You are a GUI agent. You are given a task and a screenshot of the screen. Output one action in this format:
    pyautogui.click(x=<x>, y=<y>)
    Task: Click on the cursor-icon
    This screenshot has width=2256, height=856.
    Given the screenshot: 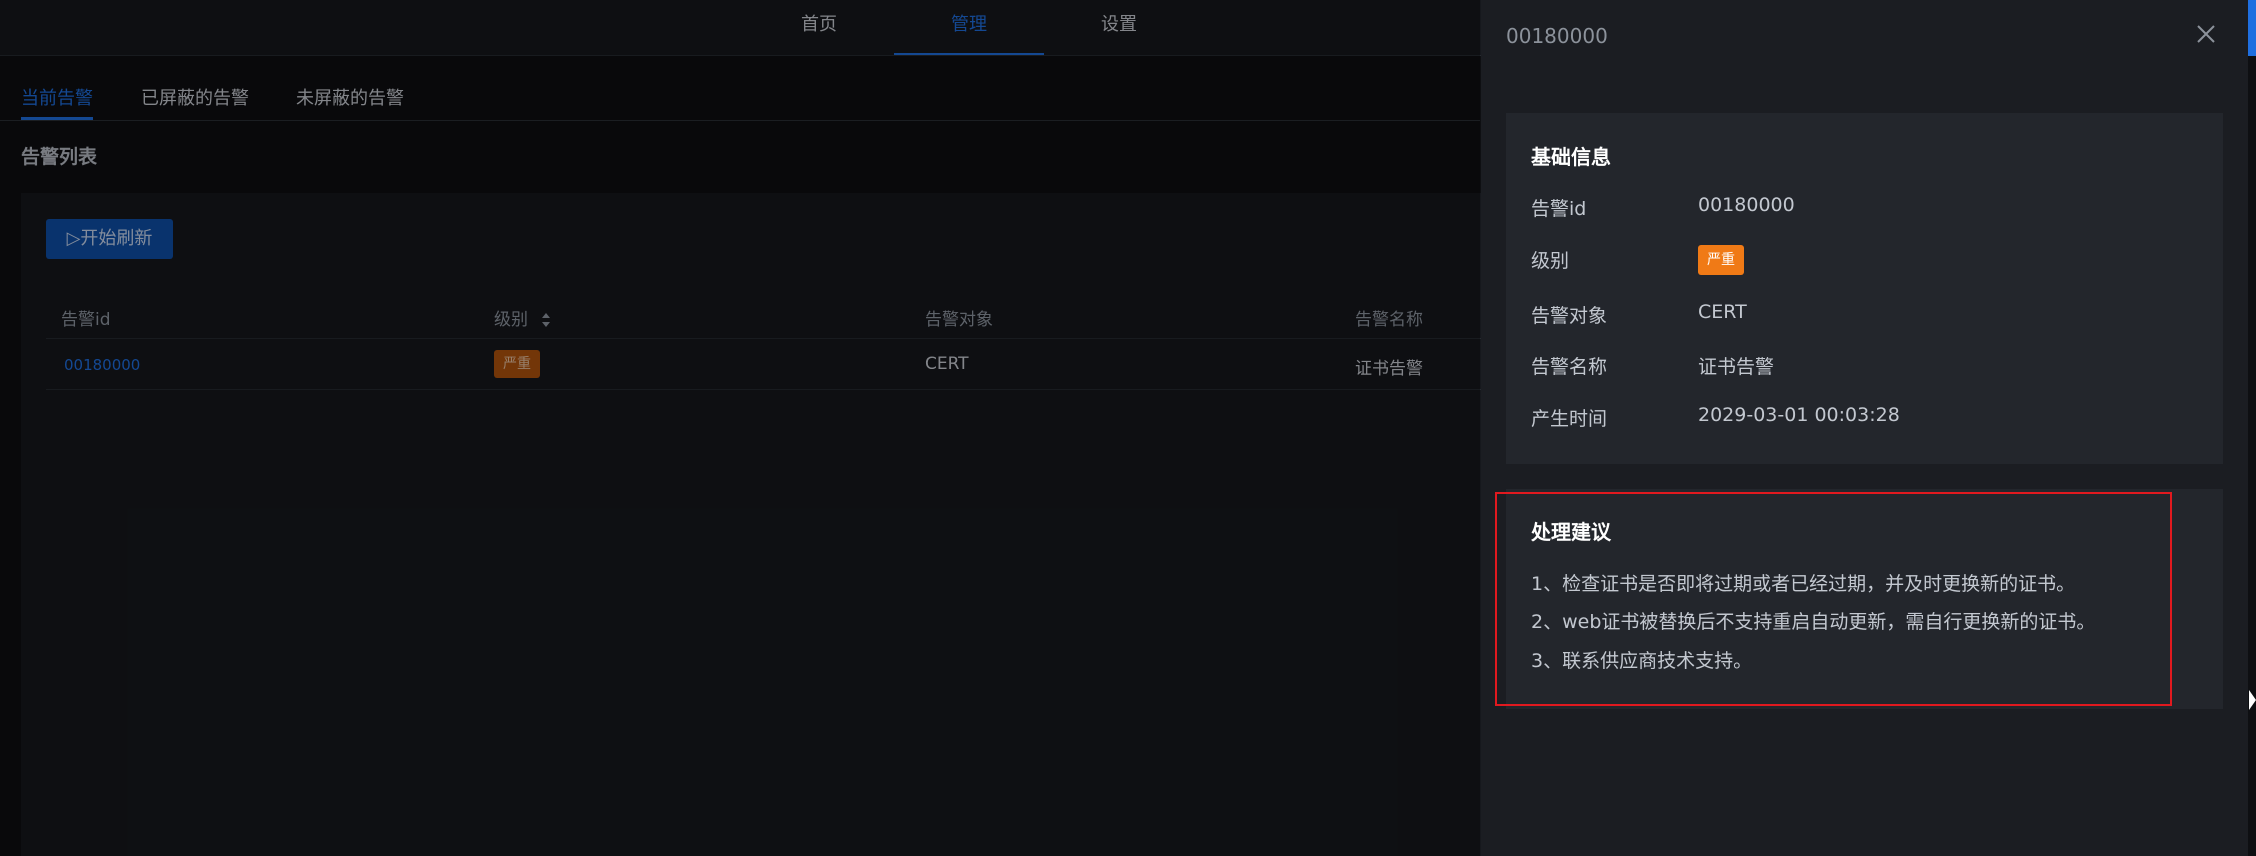 What is the action you would take?
    pyautogui.click(x=2252, y=700)
    